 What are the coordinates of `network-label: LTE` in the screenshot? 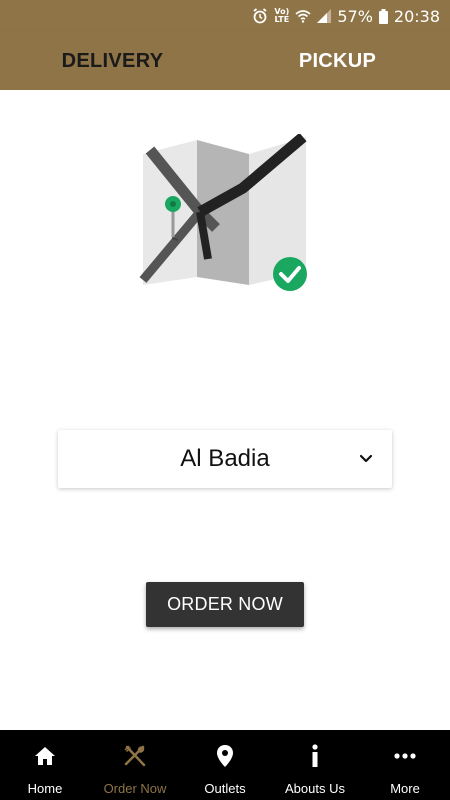 It's located at (282, 19).